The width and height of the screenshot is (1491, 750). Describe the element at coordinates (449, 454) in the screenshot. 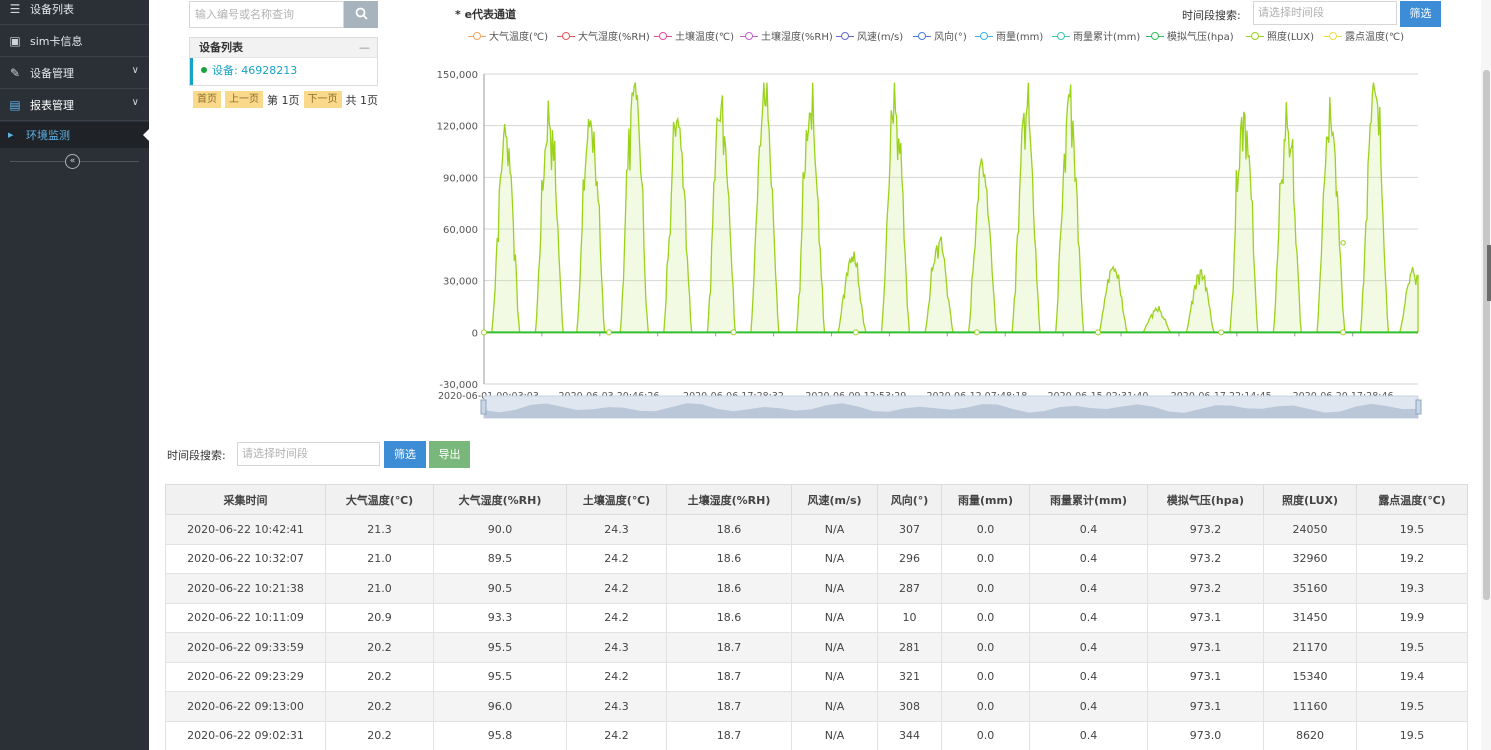

I see `export-button: 导出` at that location.